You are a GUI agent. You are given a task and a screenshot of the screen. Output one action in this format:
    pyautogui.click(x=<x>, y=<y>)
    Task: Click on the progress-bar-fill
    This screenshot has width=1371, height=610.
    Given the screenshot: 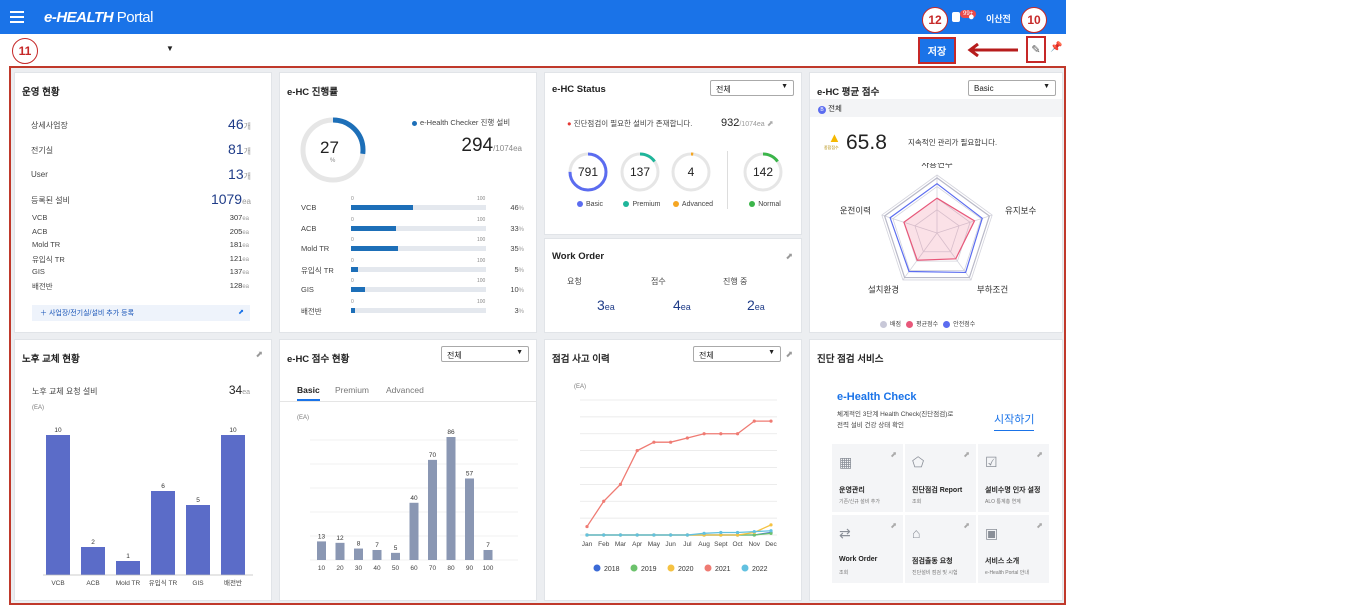 What is the action you would take?
    pyautogui.click(x=358, y=289)
    